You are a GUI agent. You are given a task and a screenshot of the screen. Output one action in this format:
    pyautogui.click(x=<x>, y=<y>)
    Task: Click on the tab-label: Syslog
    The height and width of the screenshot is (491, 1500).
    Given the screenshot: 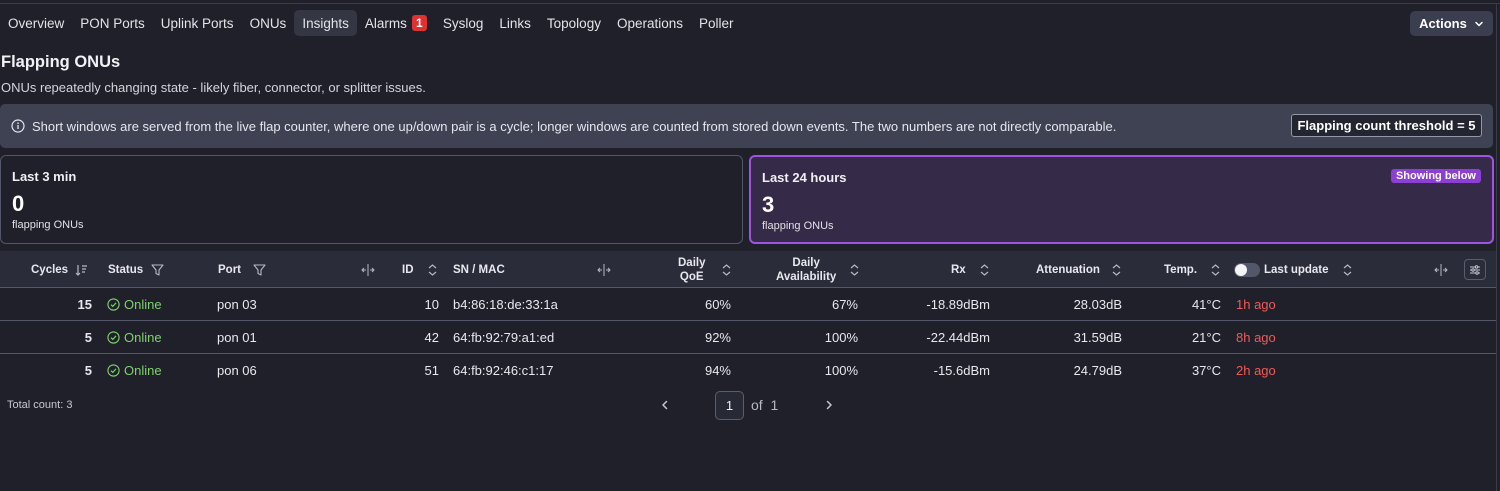 What is the action you would take?
    pyautogui.click(x=463, y=23)
    